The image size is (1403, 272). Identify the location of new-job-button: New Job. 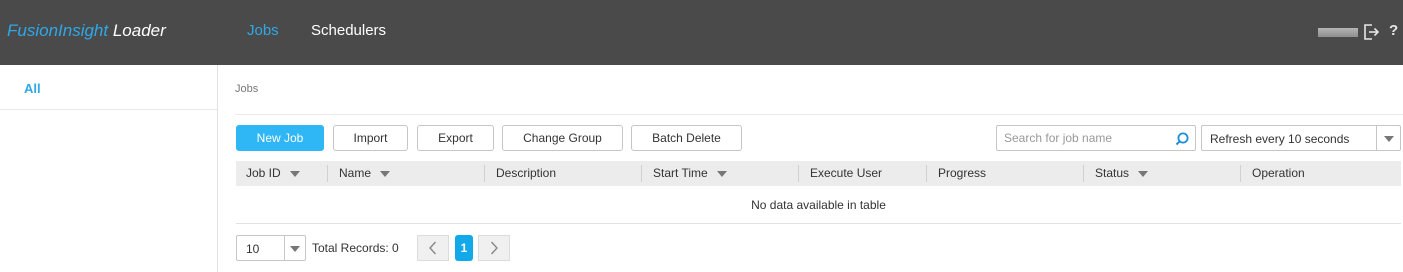
(280, 138).